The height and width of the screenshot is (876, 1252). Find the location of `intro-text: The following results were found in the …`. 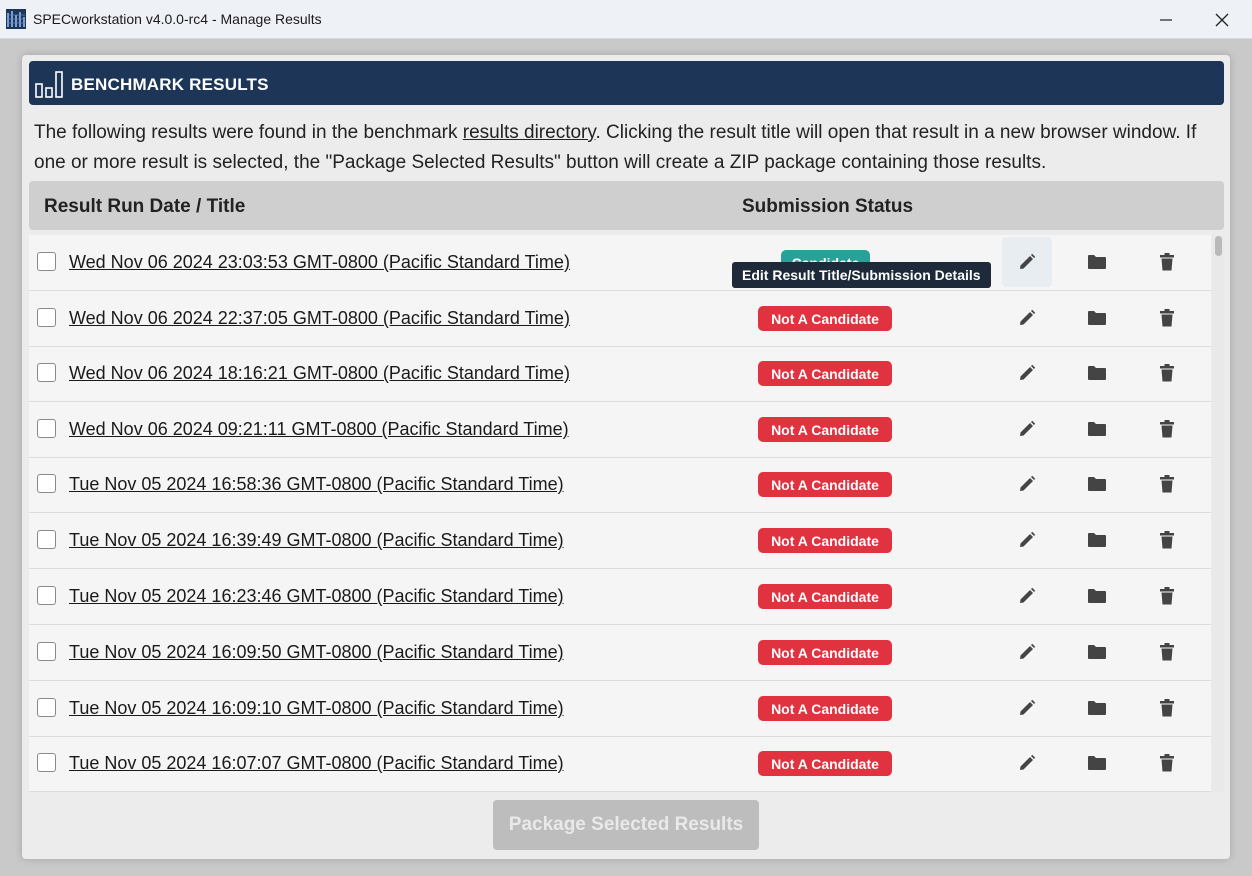

intro-text: The following results were found in the … is located at coordinates (624, 148).